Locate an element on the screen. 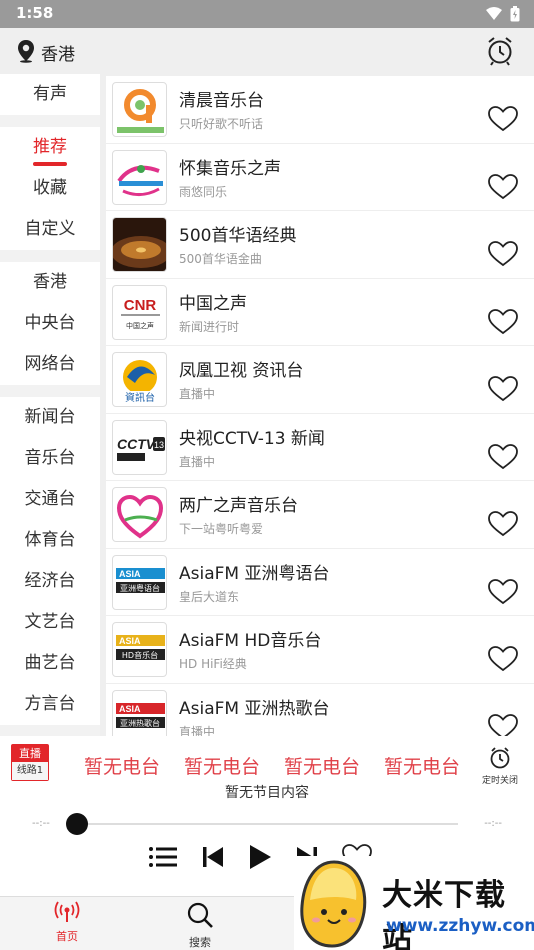 The height and width of the screenshot is (950, 534). station-title: 两广之声音乐台 is located at coordinates (238, 506).